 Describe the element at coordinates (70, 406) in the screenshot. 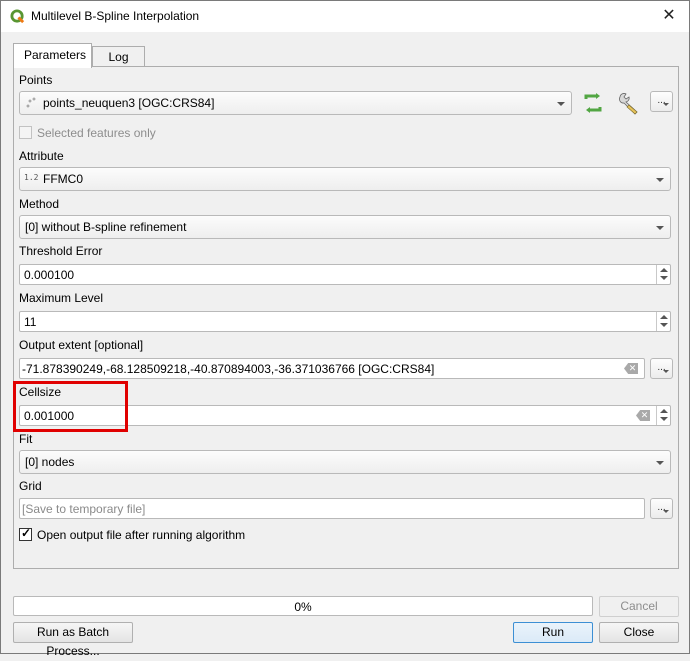

I see `highlight-annotation` at that location.